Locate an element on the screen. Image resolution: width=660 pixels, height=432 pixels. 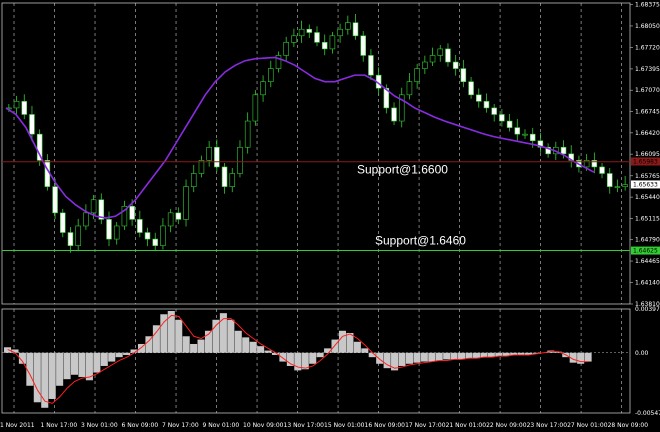
x-tick-label: 28 Nov 09:00 is located at coordinates (628, 425).